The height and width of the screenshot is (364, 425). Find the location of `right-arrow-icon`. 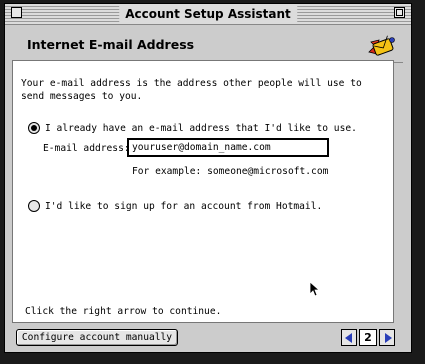

right-arrow-icon is located at coordinates (388, 338).